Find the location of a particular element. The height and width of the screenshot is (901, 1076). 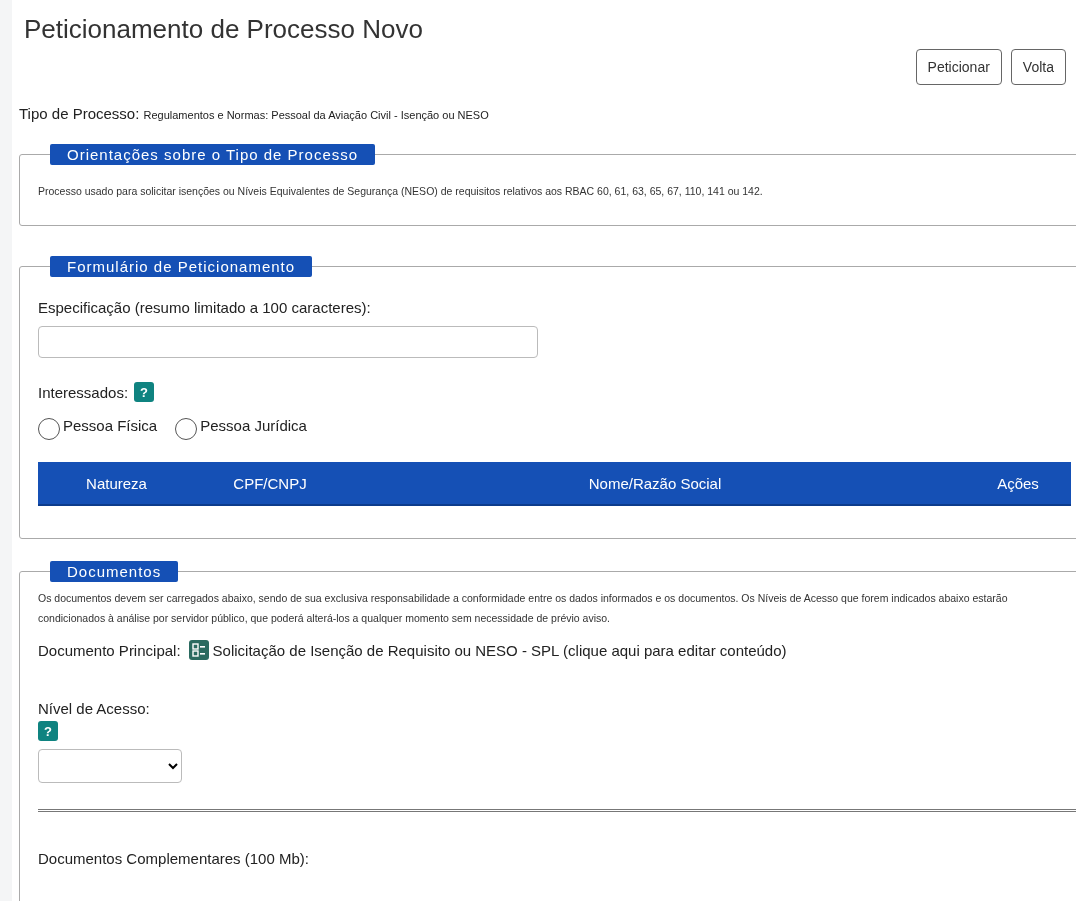

field-label: Documento Principal: is located at coordinates (109, 650).